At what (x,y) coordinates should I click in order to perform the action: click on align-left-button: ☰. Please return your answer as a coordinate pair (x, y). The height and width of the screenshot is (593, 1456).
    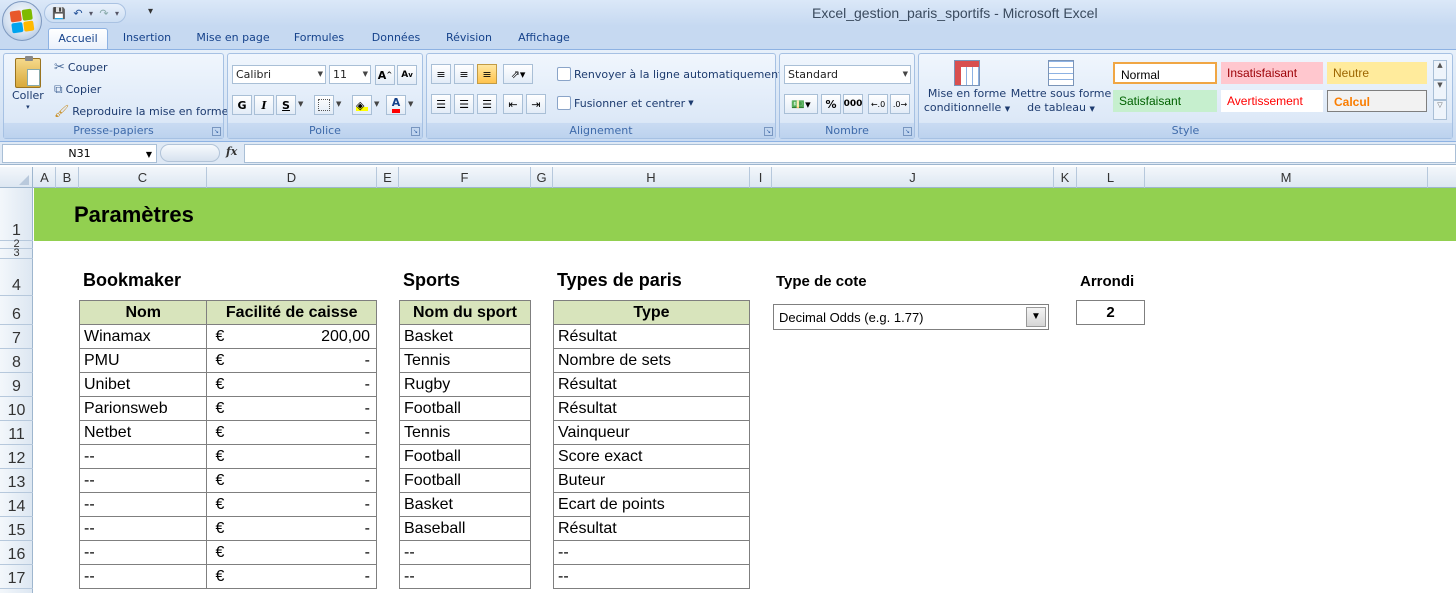
    Looking at the image, I should click on (441, 104).